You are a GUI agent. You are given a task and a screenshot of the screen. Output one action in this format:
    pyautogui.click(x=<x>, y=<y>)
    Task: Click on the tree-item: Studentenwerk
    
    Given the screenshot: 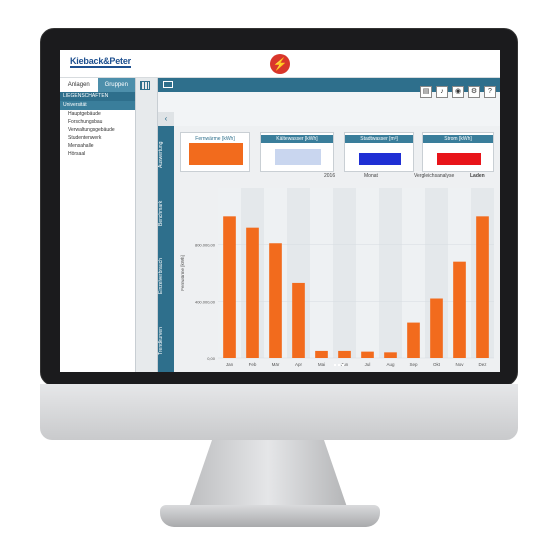 What is the action you would take?
    pyautogui.click(x=97, y=138)
    